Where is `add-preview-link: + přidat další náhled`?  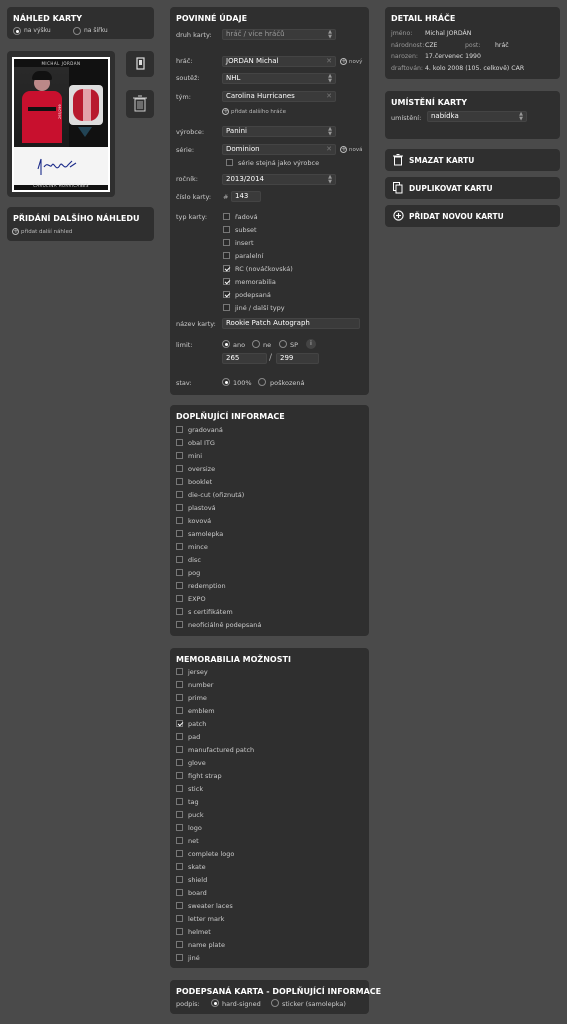
add-preview-link: + přidat další náhled is located at coordinates (42, 231).